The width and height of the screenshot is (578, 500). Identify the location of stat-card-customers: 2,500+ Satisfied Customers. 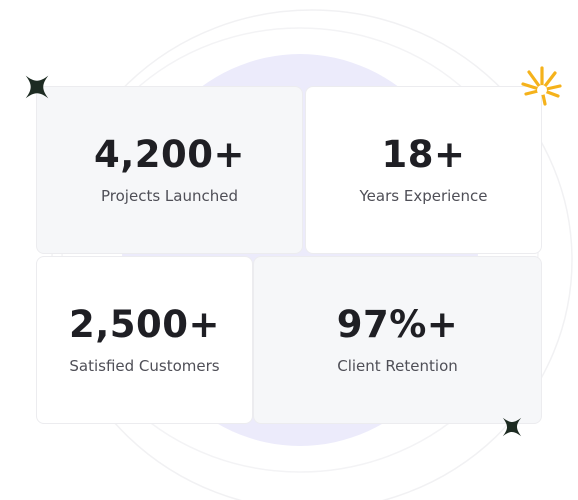
(144, 340).